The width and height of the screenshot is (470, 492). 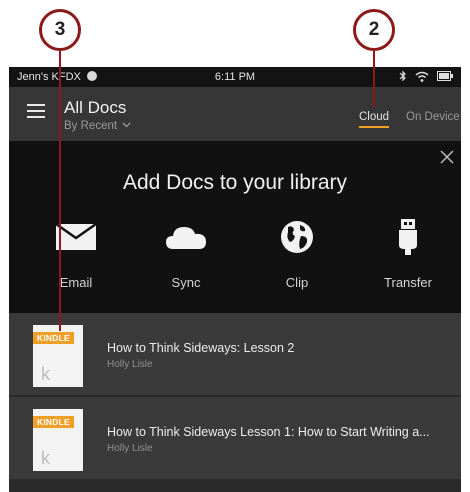 What do you see at coordinates (433, 117) in the screenshot?
I see `tab-on-device: On Device` at bounding box center [433, 117].